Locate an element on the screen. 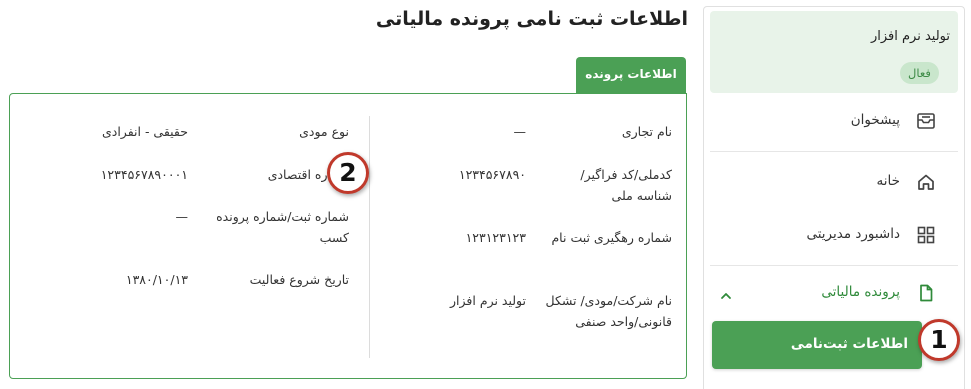 The width and height of the screenshot is (971, 389). sidebar-item-management-dashboard: داشبورد مدیریتی is located at coordinates (834, 235).